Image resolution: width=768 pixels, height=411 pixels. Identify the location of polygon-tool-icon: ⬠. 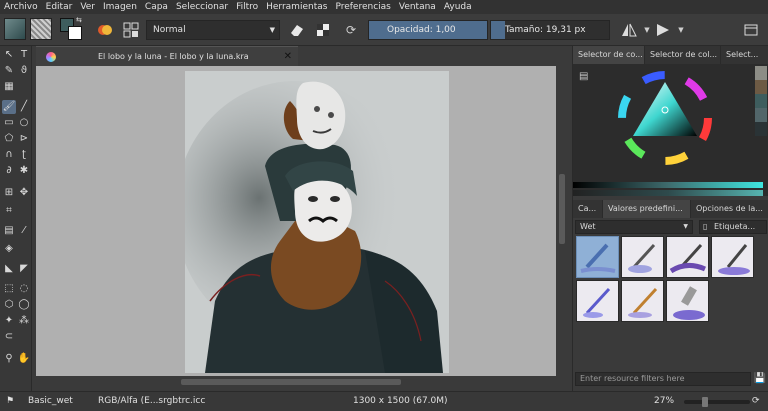
(9, 139).